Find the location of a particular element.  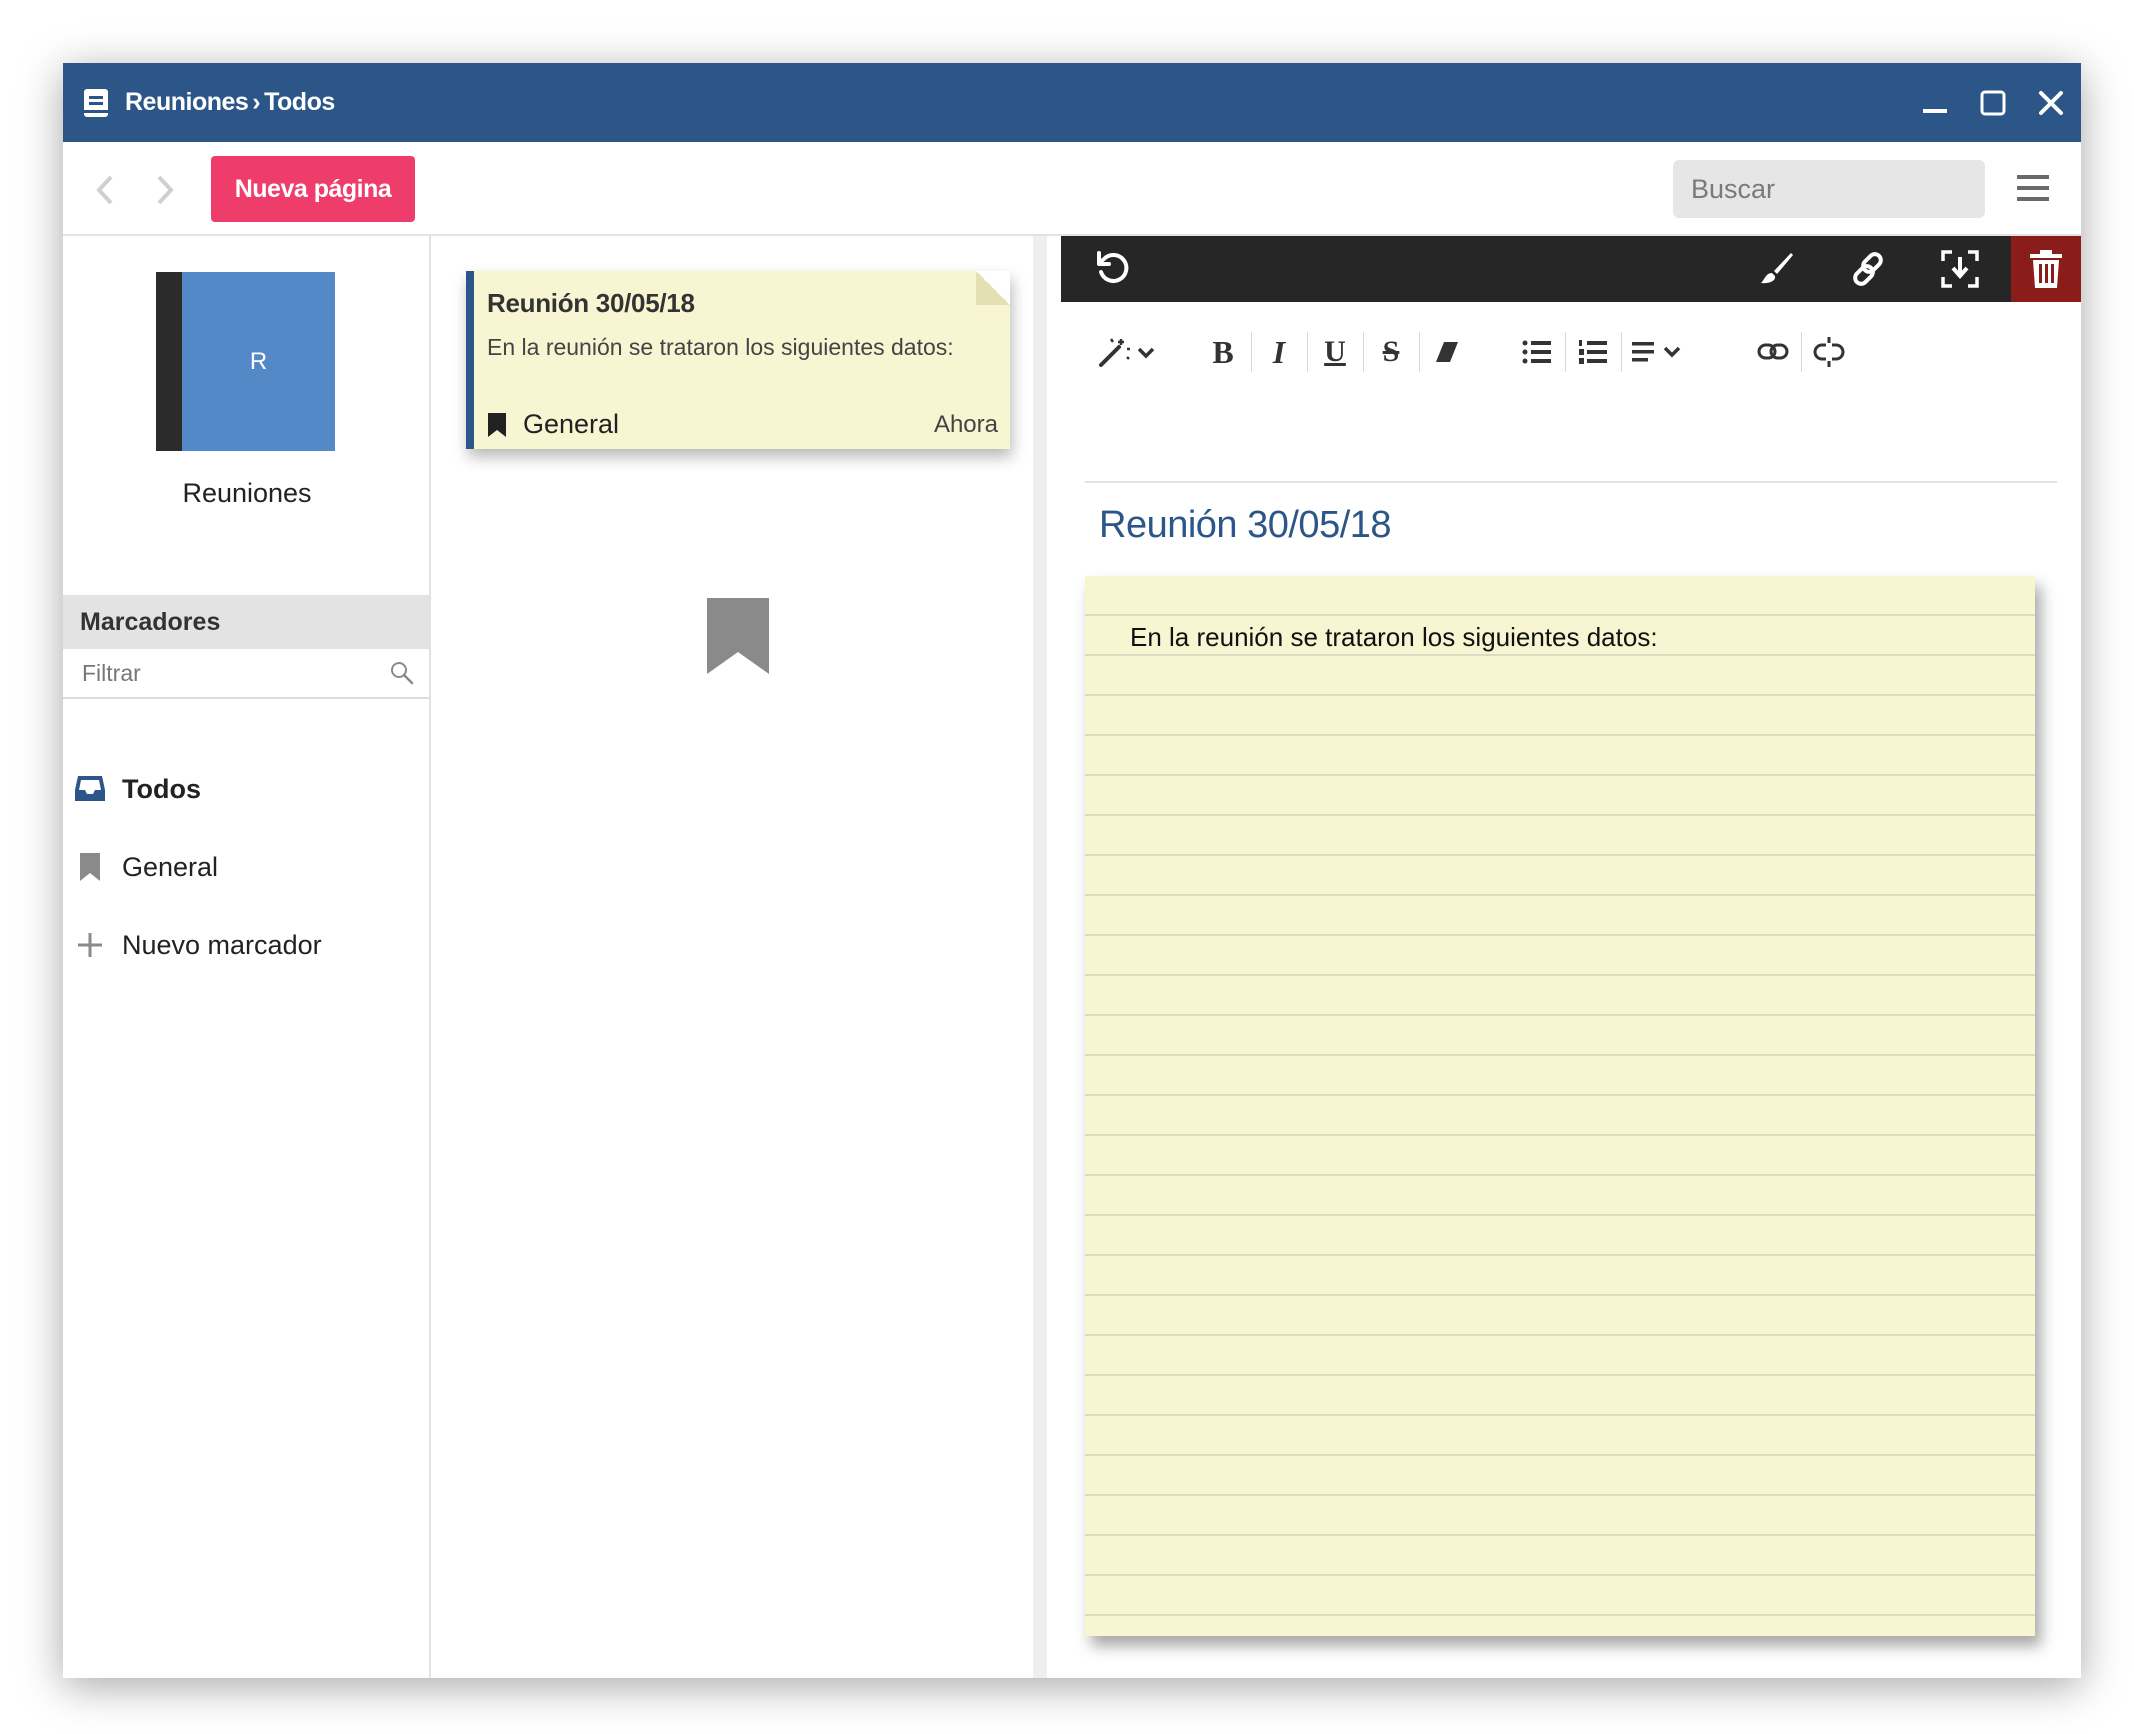

style-brush-button is located at coordinates (1776, 269).